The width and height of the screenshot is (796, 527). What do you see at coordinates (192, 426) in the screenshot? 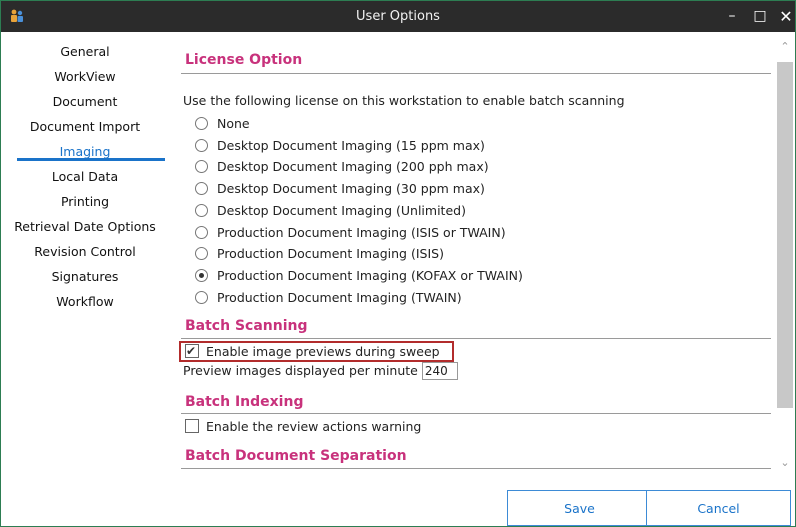
I see `review-warning-checkbox` at bounding box center [192, 426].